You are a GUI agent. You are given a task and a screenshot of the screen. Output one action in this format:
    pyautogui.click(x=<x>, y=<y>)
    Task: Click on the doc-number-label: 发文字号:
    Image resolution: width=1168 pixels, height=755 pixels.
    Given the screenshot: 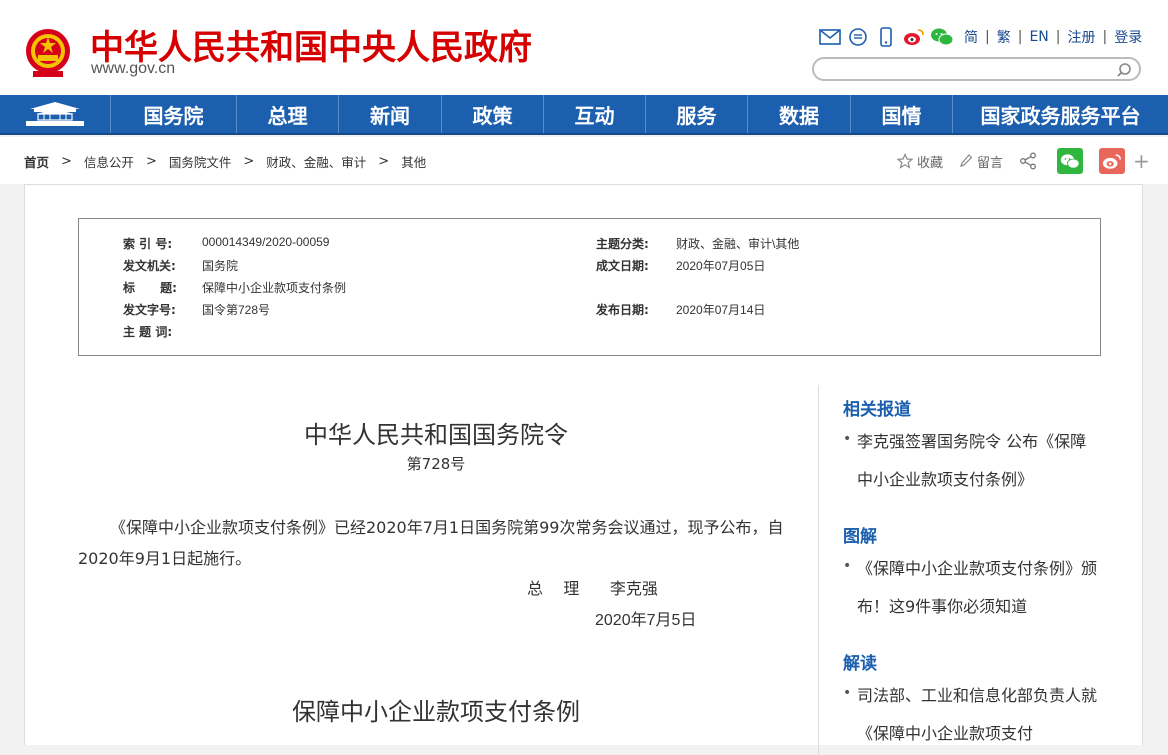 What is the action you would take?
    pyautogui.click(x=149, y=310)
    